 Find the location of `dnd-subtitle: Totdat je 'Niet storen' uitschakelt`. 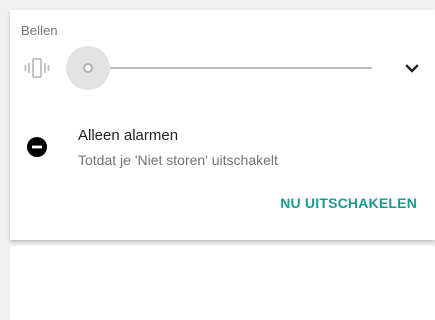

dnd-subtitle: Totdat je 'Niet storen' uitschakelt is located at coordinates (178, 160).